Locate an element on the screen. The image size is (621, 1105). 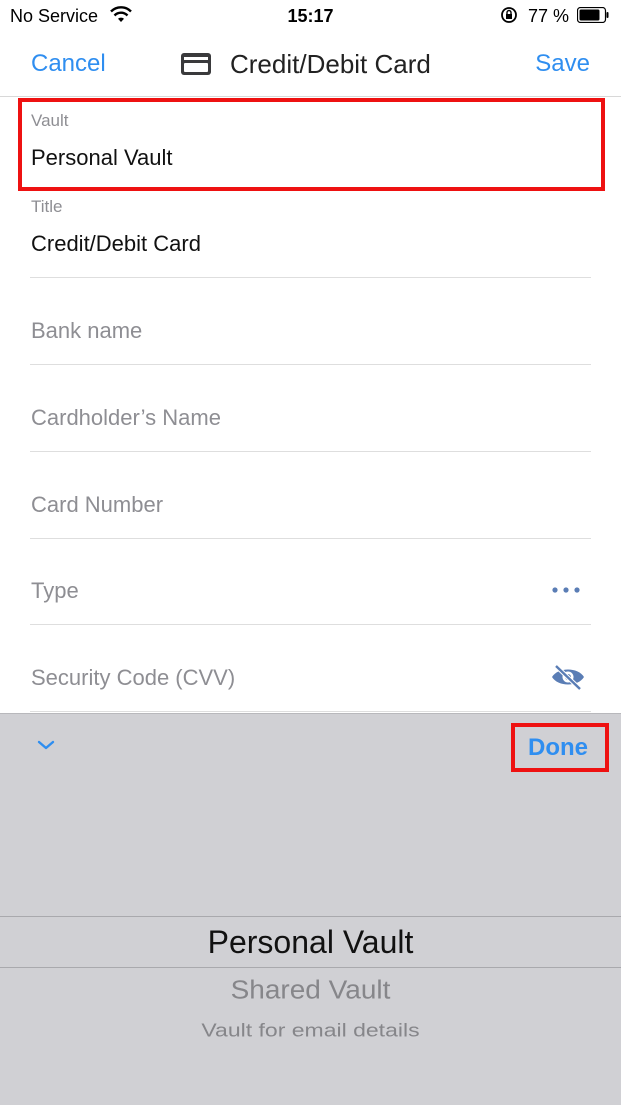
page-title: Credit/Debit Card is located at coordinates (330, 63).